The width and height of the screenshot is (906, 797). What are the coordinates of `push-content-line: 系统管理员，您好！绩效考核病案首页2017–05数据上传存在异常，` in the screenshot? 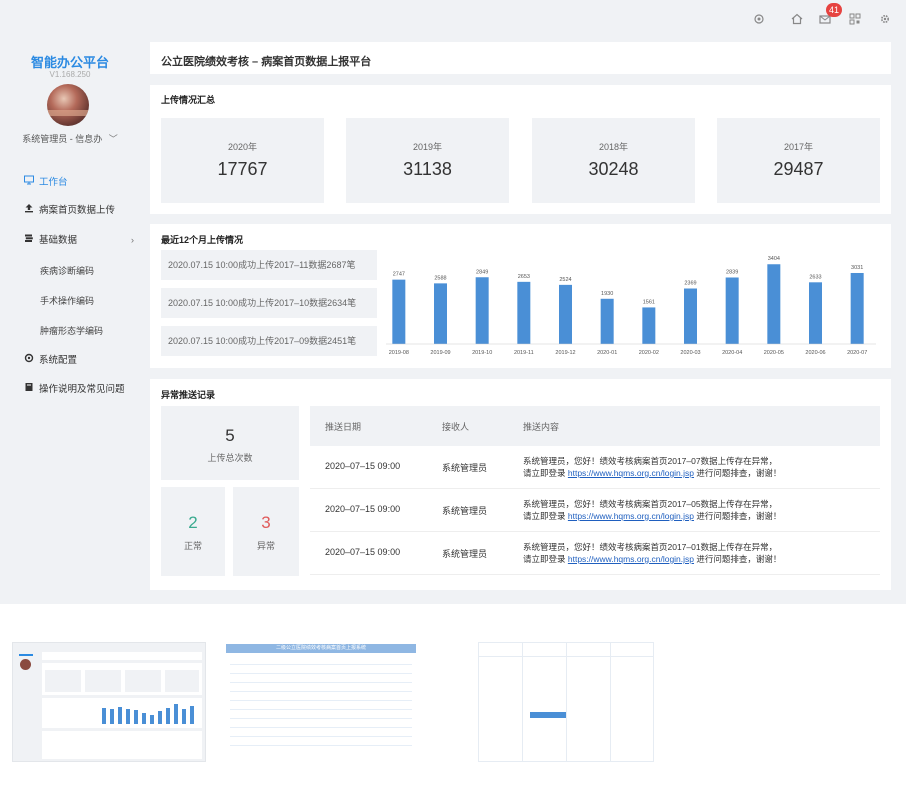 It's located at (650, 504).